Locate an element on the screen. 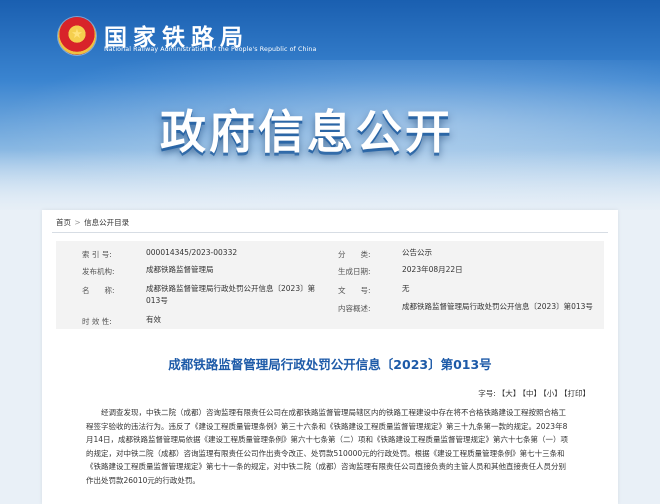 This screenshot has width=660, height=504. date-label: 生成日期: is located at coordinates (354, 271).